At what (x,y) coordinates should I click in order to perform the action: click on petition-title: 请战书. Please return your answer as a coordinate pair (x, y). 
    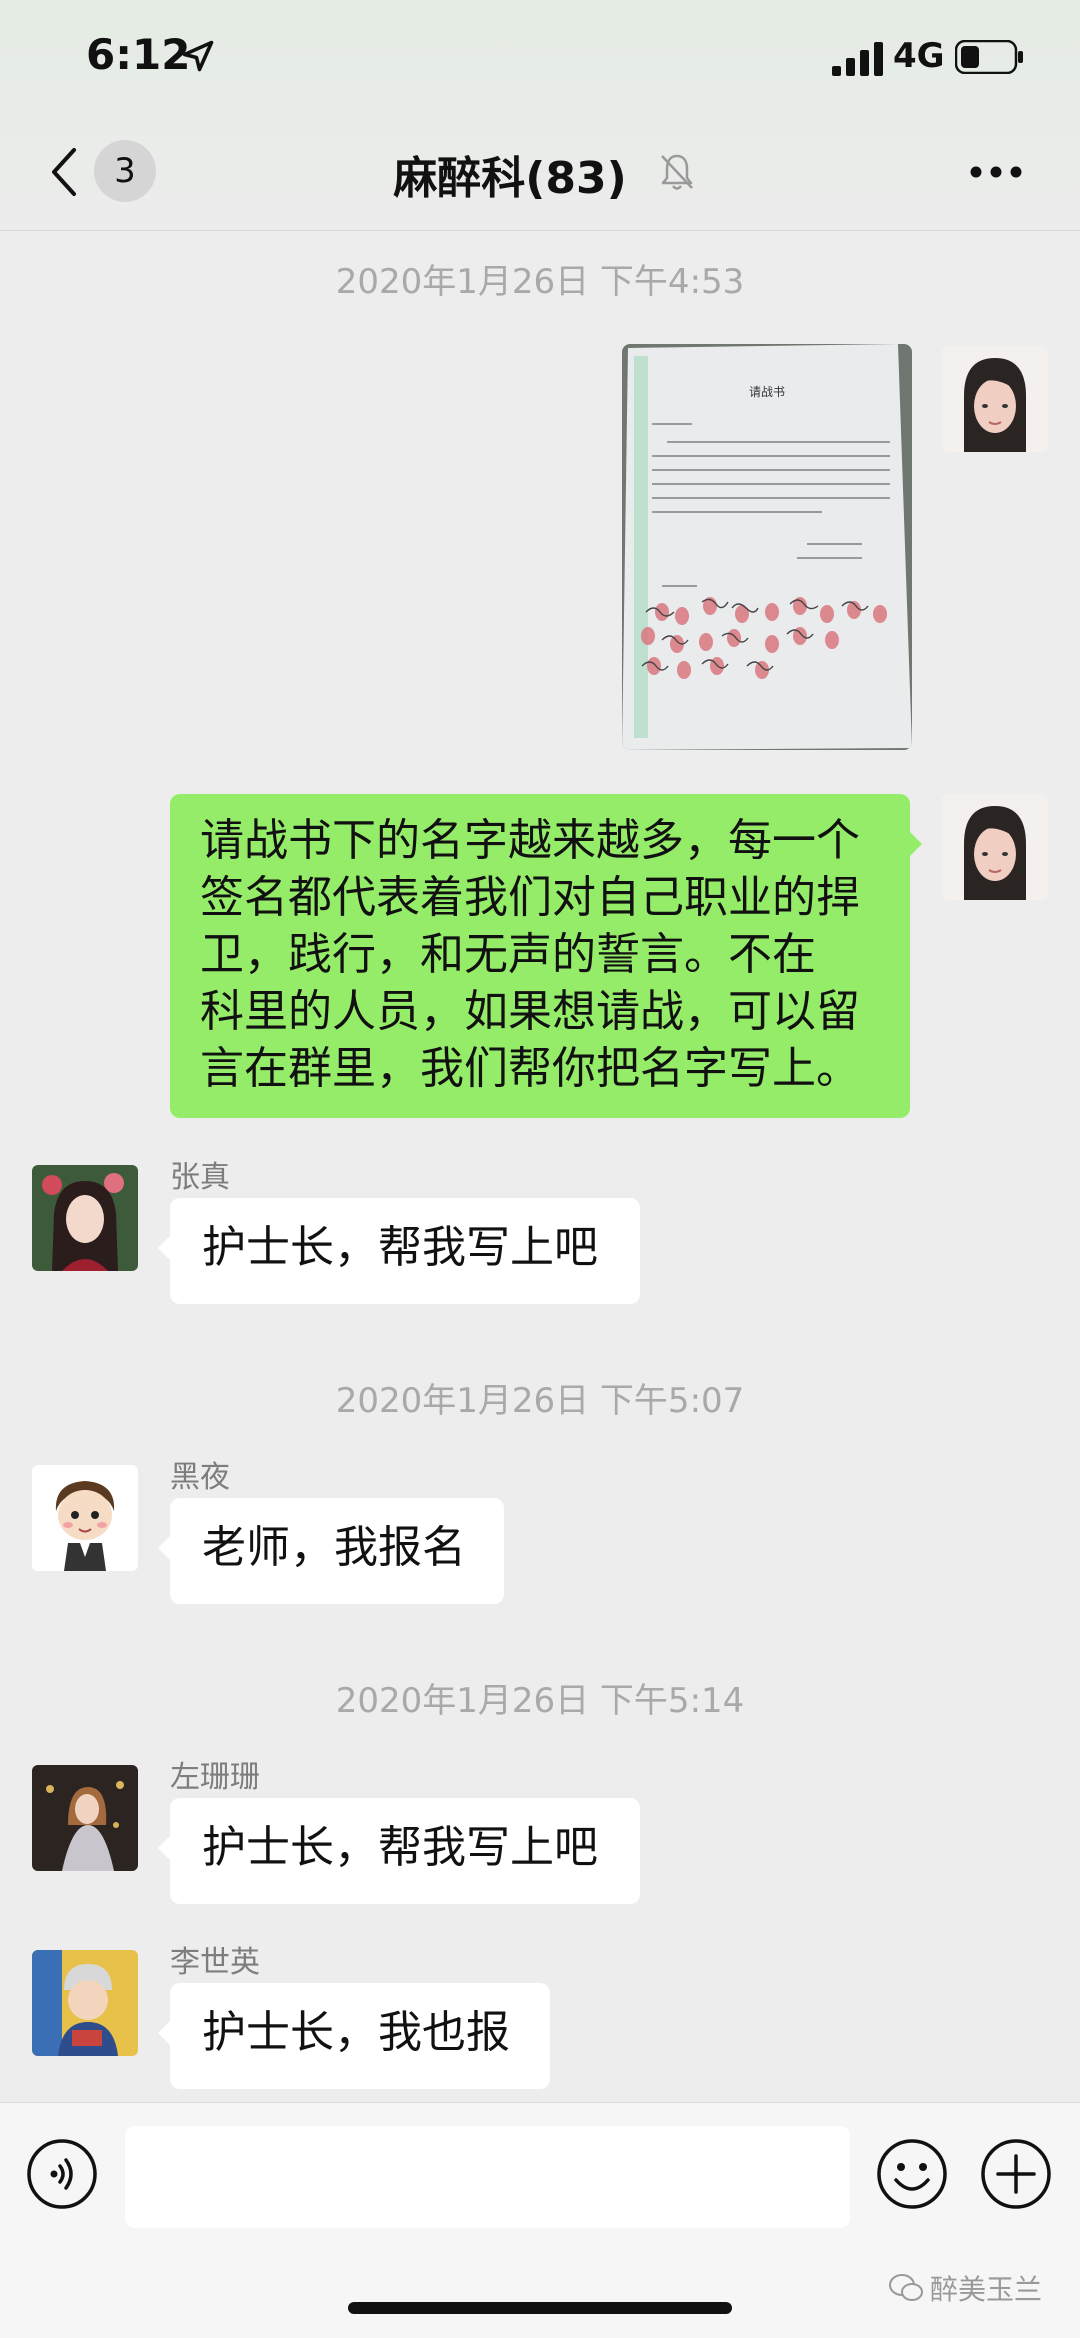
    Looking at the image, I should click on (767, 392).